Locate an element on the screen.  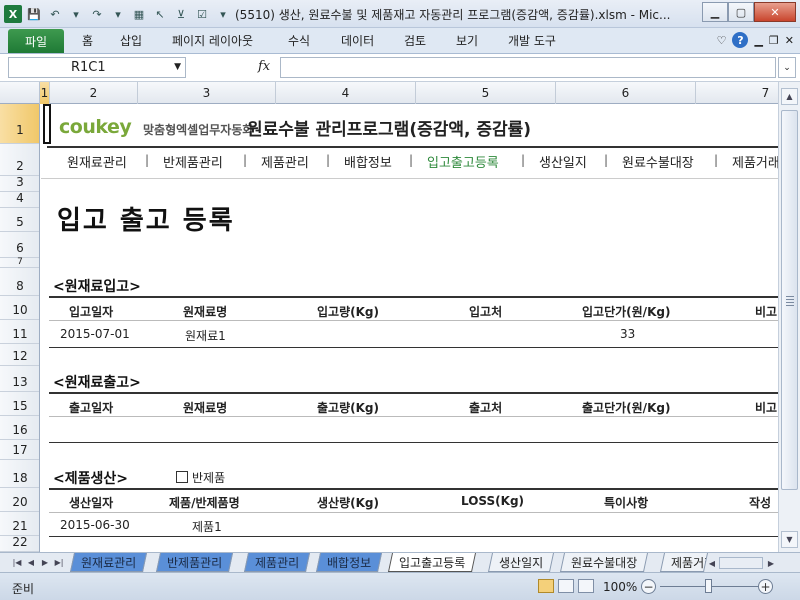
undo-icon: ↶ is located at coordinates (55, 14).